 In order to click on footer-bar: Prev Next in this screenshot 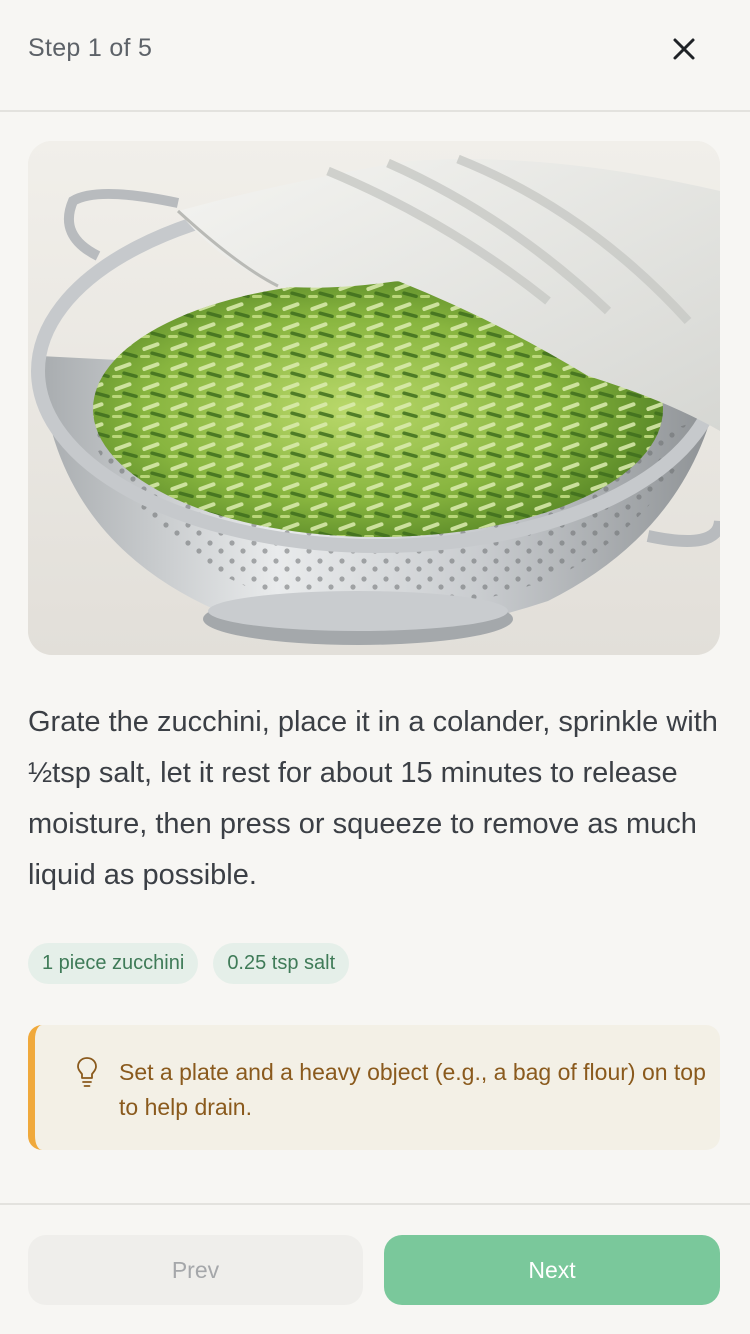, I will do `click(375, 1268)`.